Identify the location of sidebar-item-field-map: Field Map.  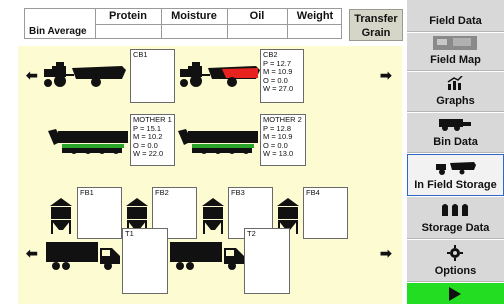
(455, 52).